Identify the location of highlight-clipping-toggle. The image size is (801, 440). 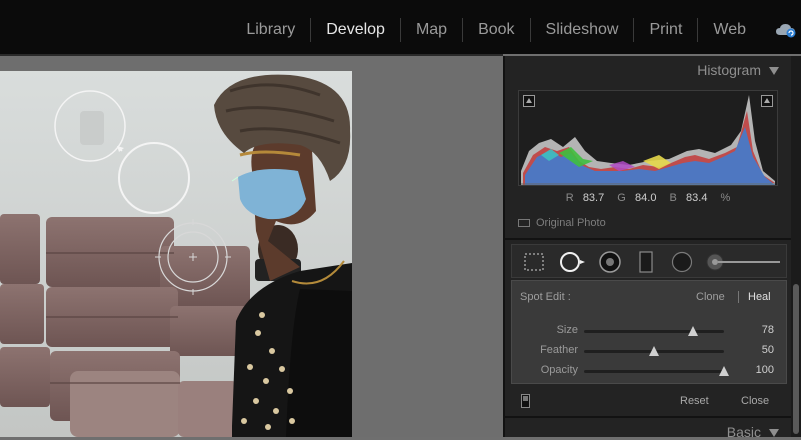
(767, 101).